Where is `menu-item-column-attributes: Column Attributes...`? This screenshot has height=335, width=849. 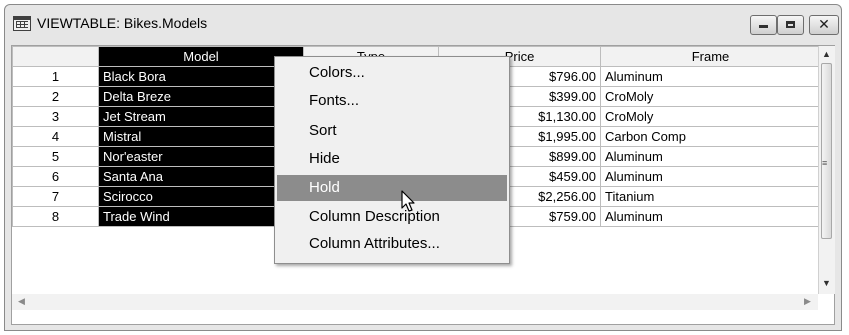
menu-item-column-attributes: Column Attributes... is located at coordinates (392, 244).